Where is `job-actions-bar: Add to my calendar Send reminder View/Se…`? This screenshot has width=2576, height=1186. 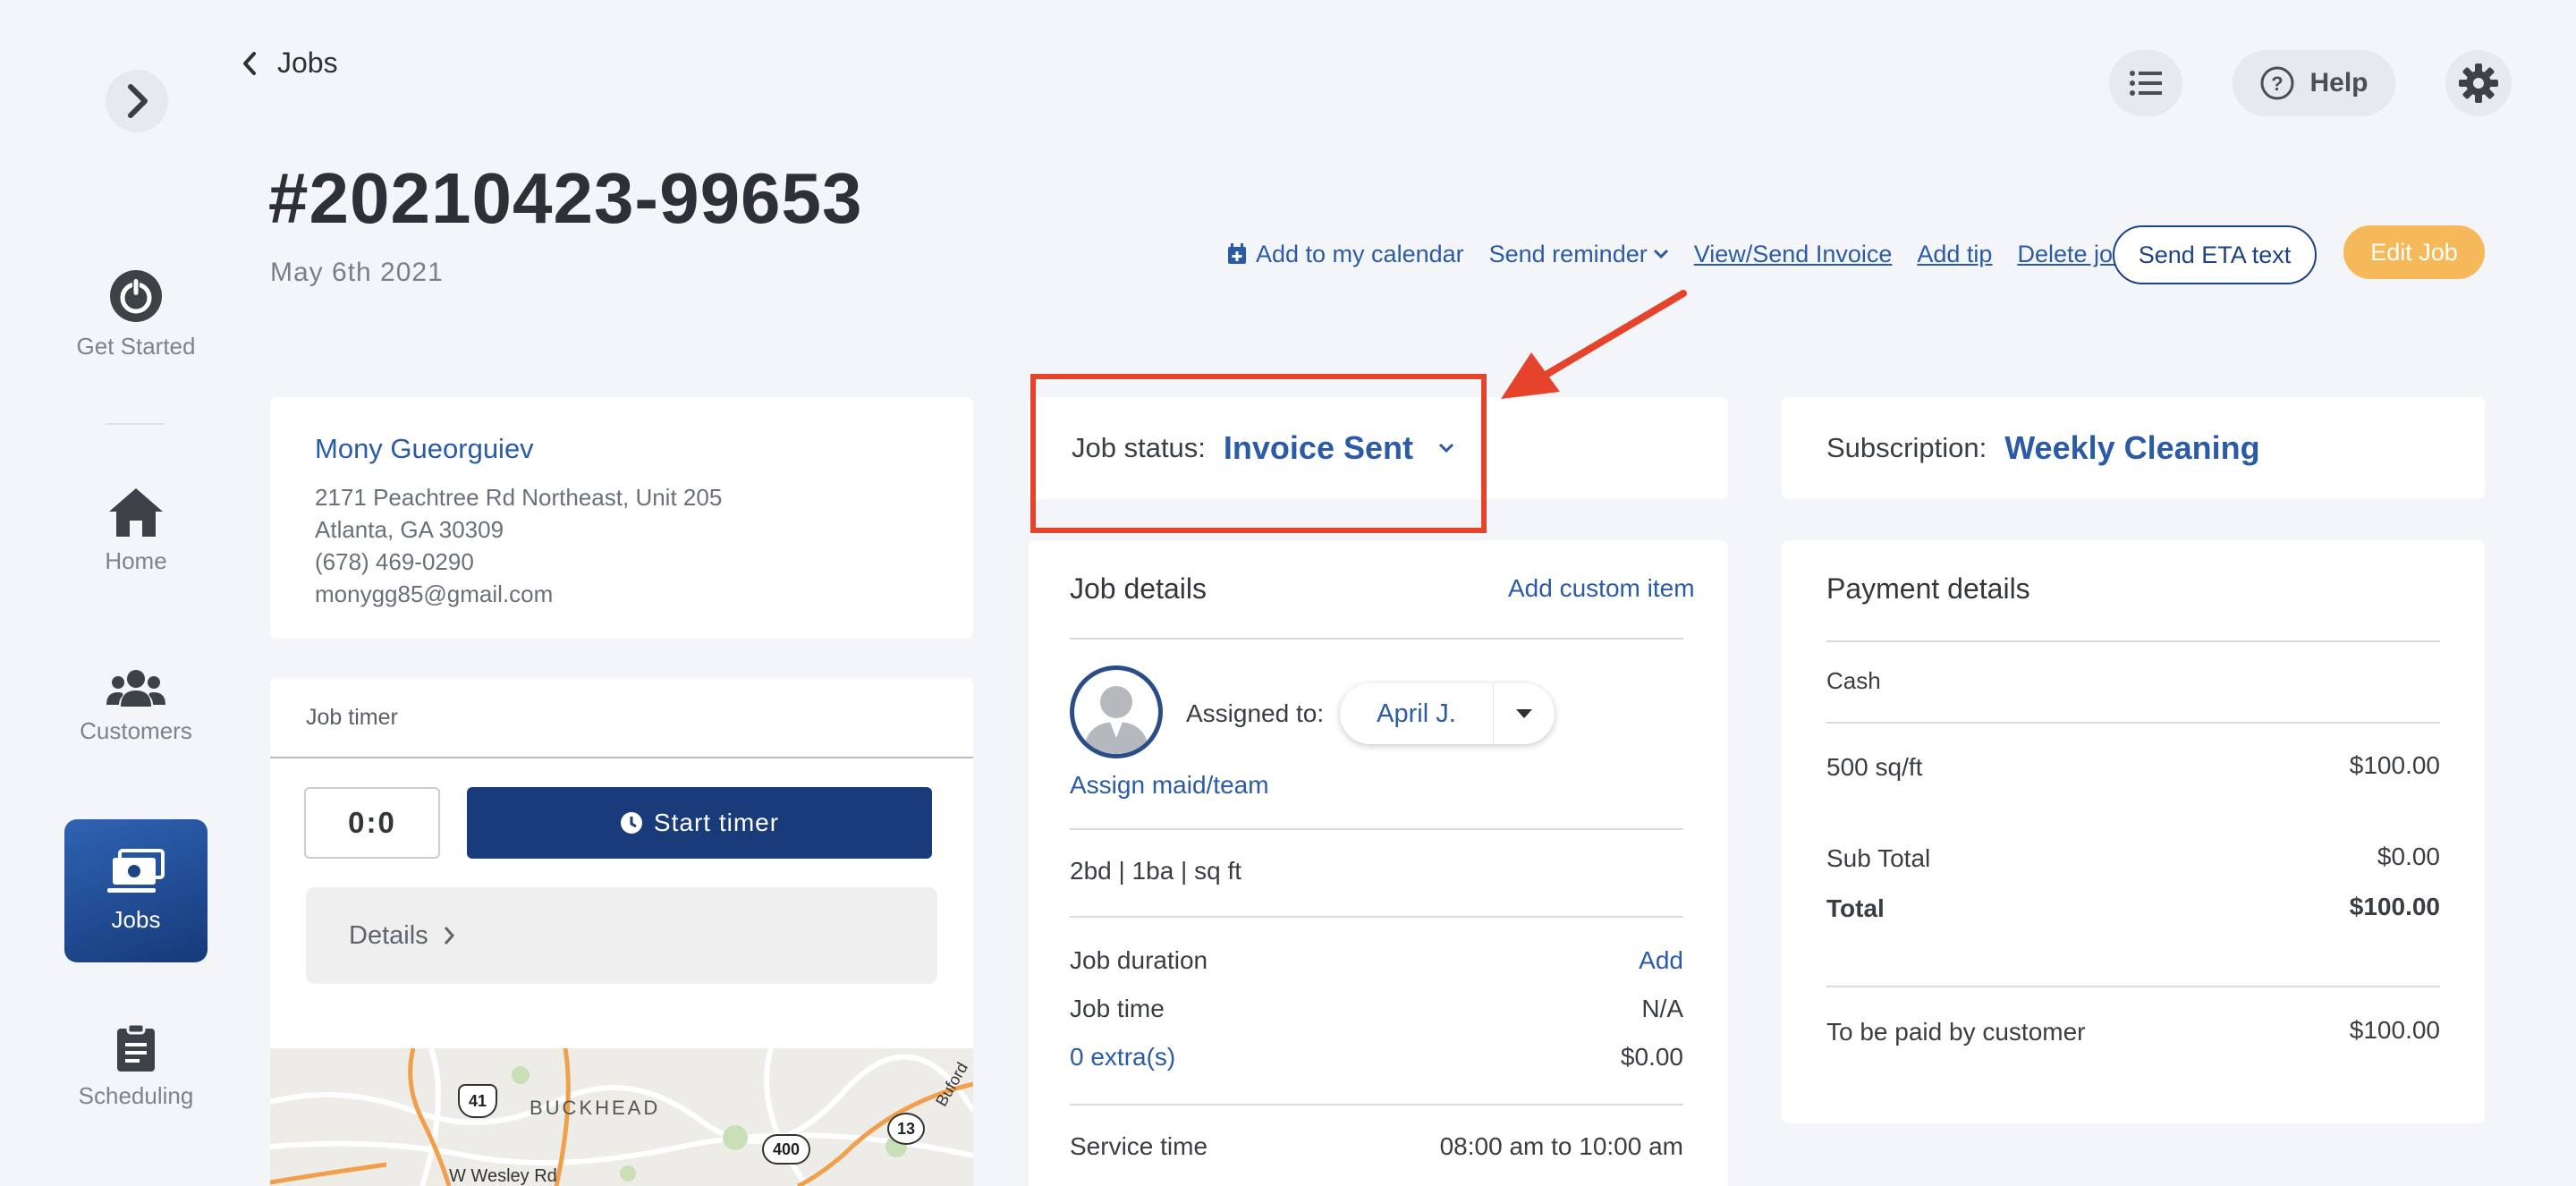 job-actions-bar: Add to my calendar Send reminder View/Se… is located at coordinates (1689, 254).